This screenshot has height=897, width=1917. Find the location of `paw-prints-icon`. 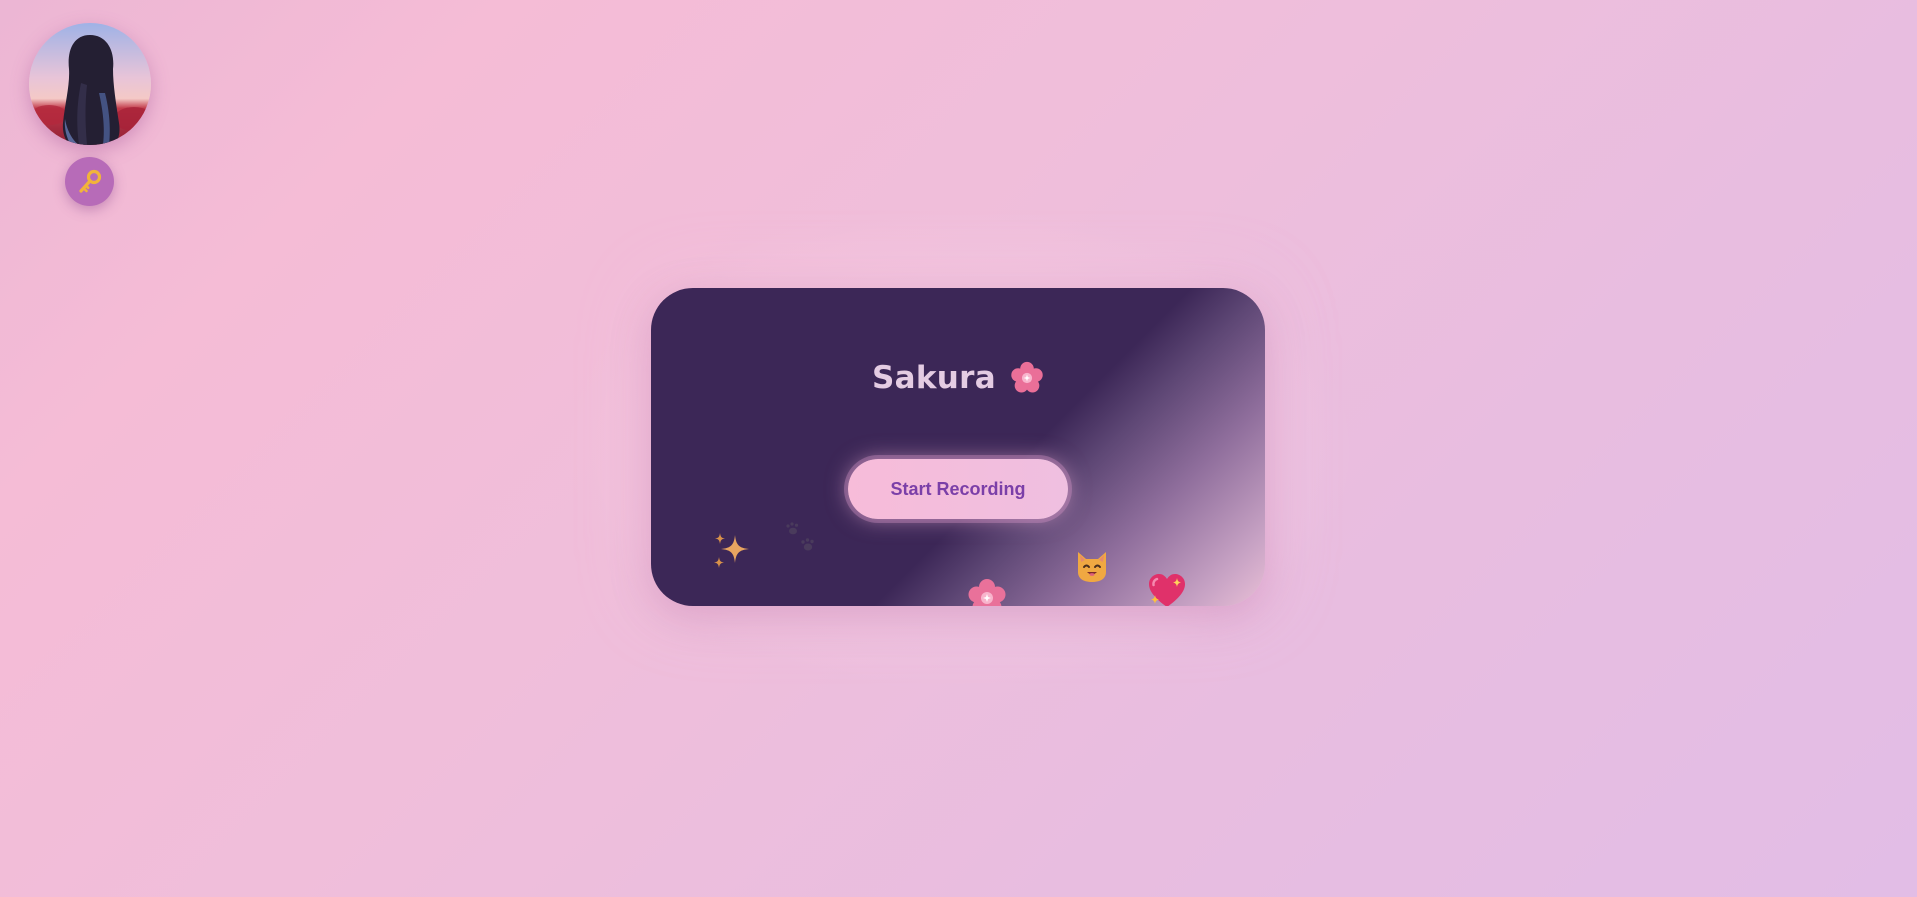

paw-prints-icon is located at coordinates (800, 536).